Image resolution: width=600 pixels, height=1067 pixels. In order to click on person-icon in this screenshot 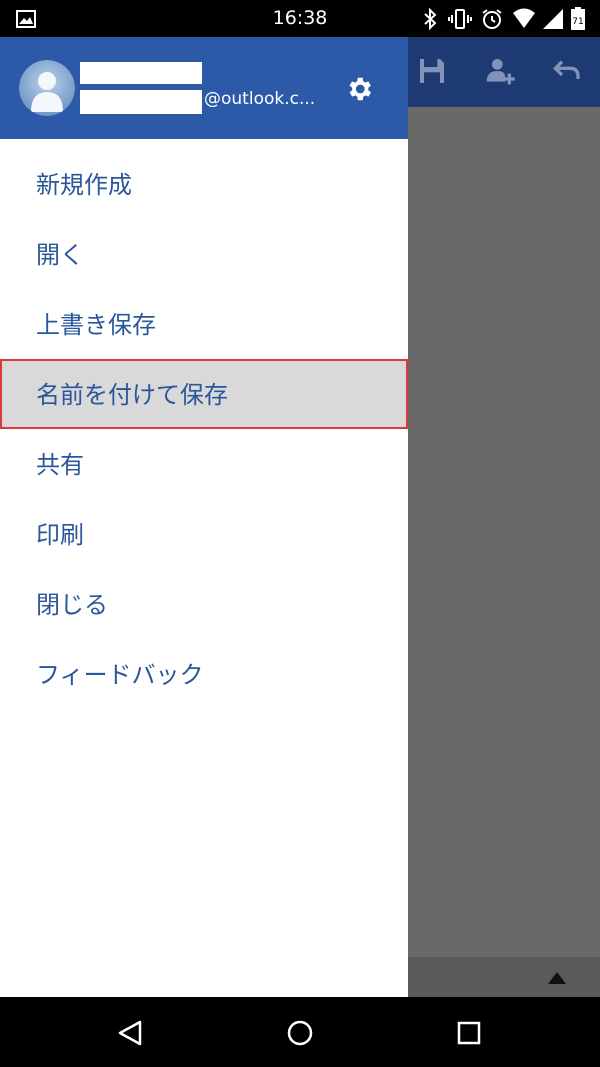, I will do `click(47, 88)`.